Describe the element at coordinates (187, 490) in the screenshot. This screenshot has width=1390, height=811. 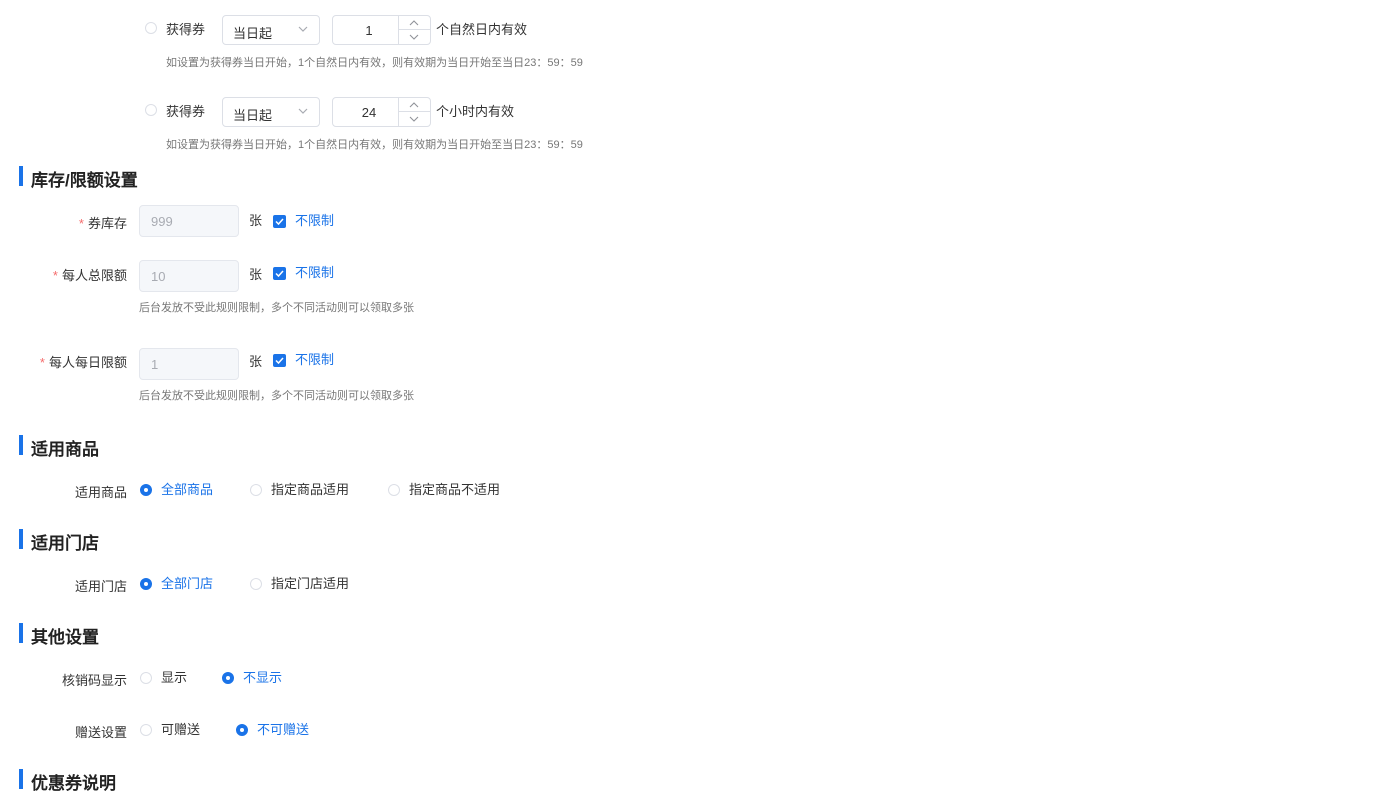
I see `goods-option-all: 全部商品` at that location.